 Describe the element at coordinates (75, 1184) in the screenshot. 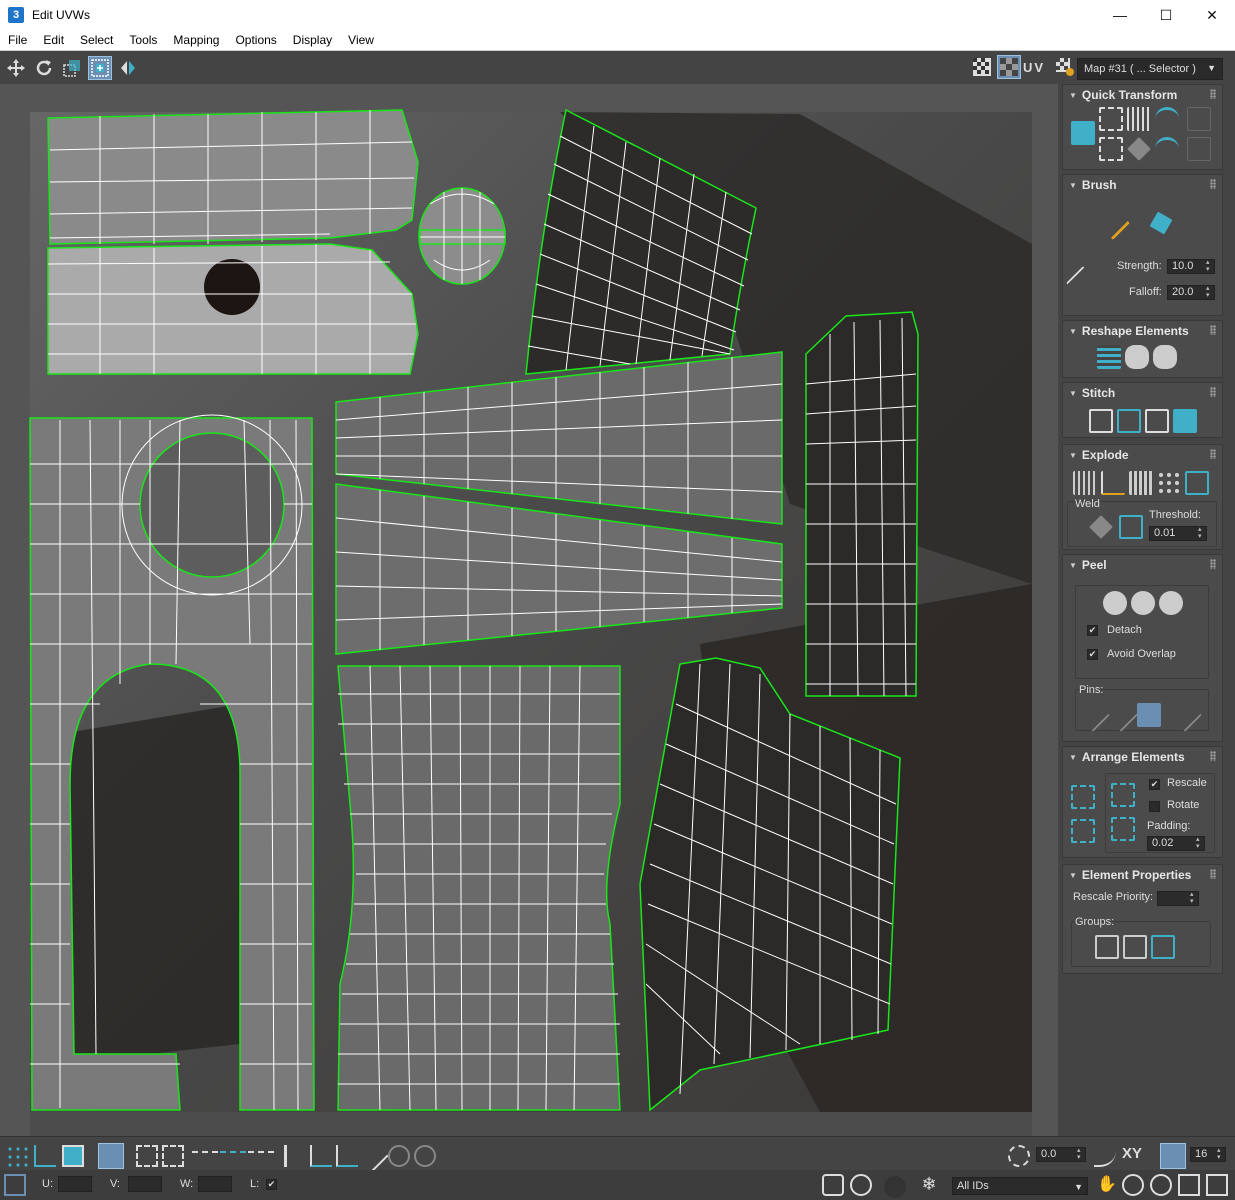

I see `u-field` at that location.